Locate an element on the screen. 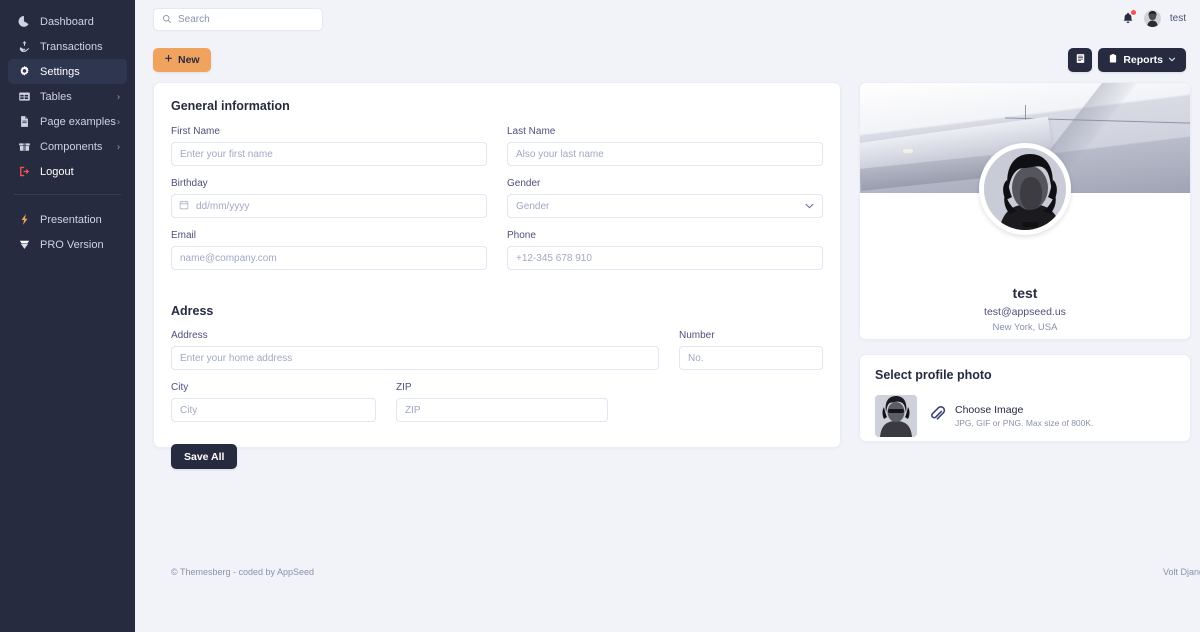 Image resolution: width=1200 pixels, height=632 pixels. plus-icon is located at coordinates (168, 60).